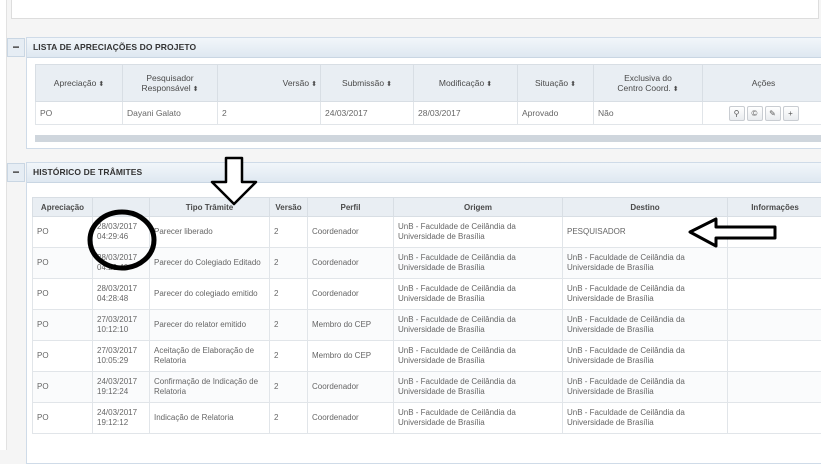  I want to click on col-perfil: Perfil, so click(351, 207).